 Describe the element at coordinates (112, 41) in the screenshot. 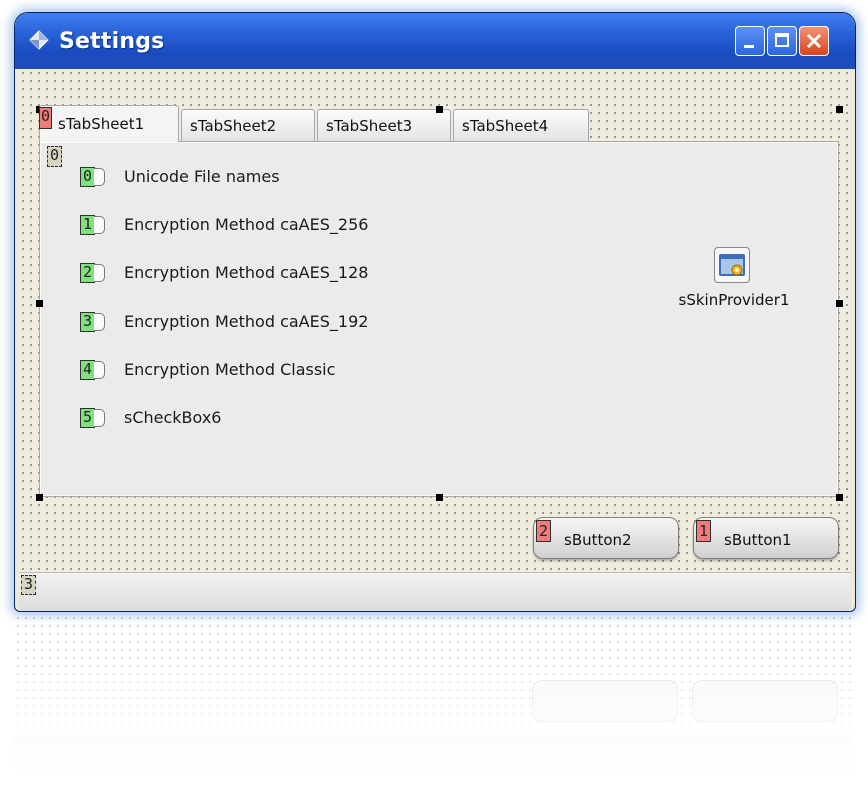

I see `window-title: Settings` at that location.